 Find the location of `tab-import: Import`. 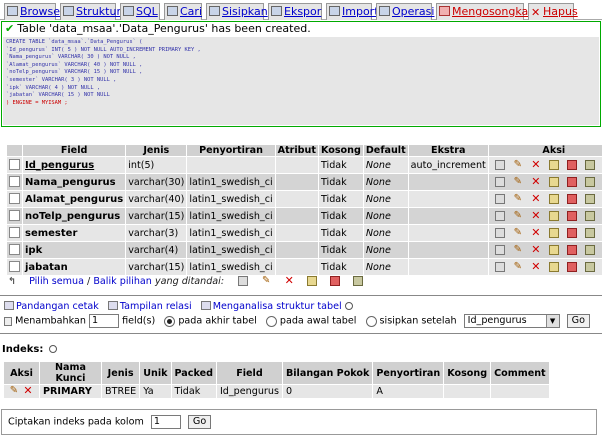

tab-import: Import is located at coordinates (352, 11).